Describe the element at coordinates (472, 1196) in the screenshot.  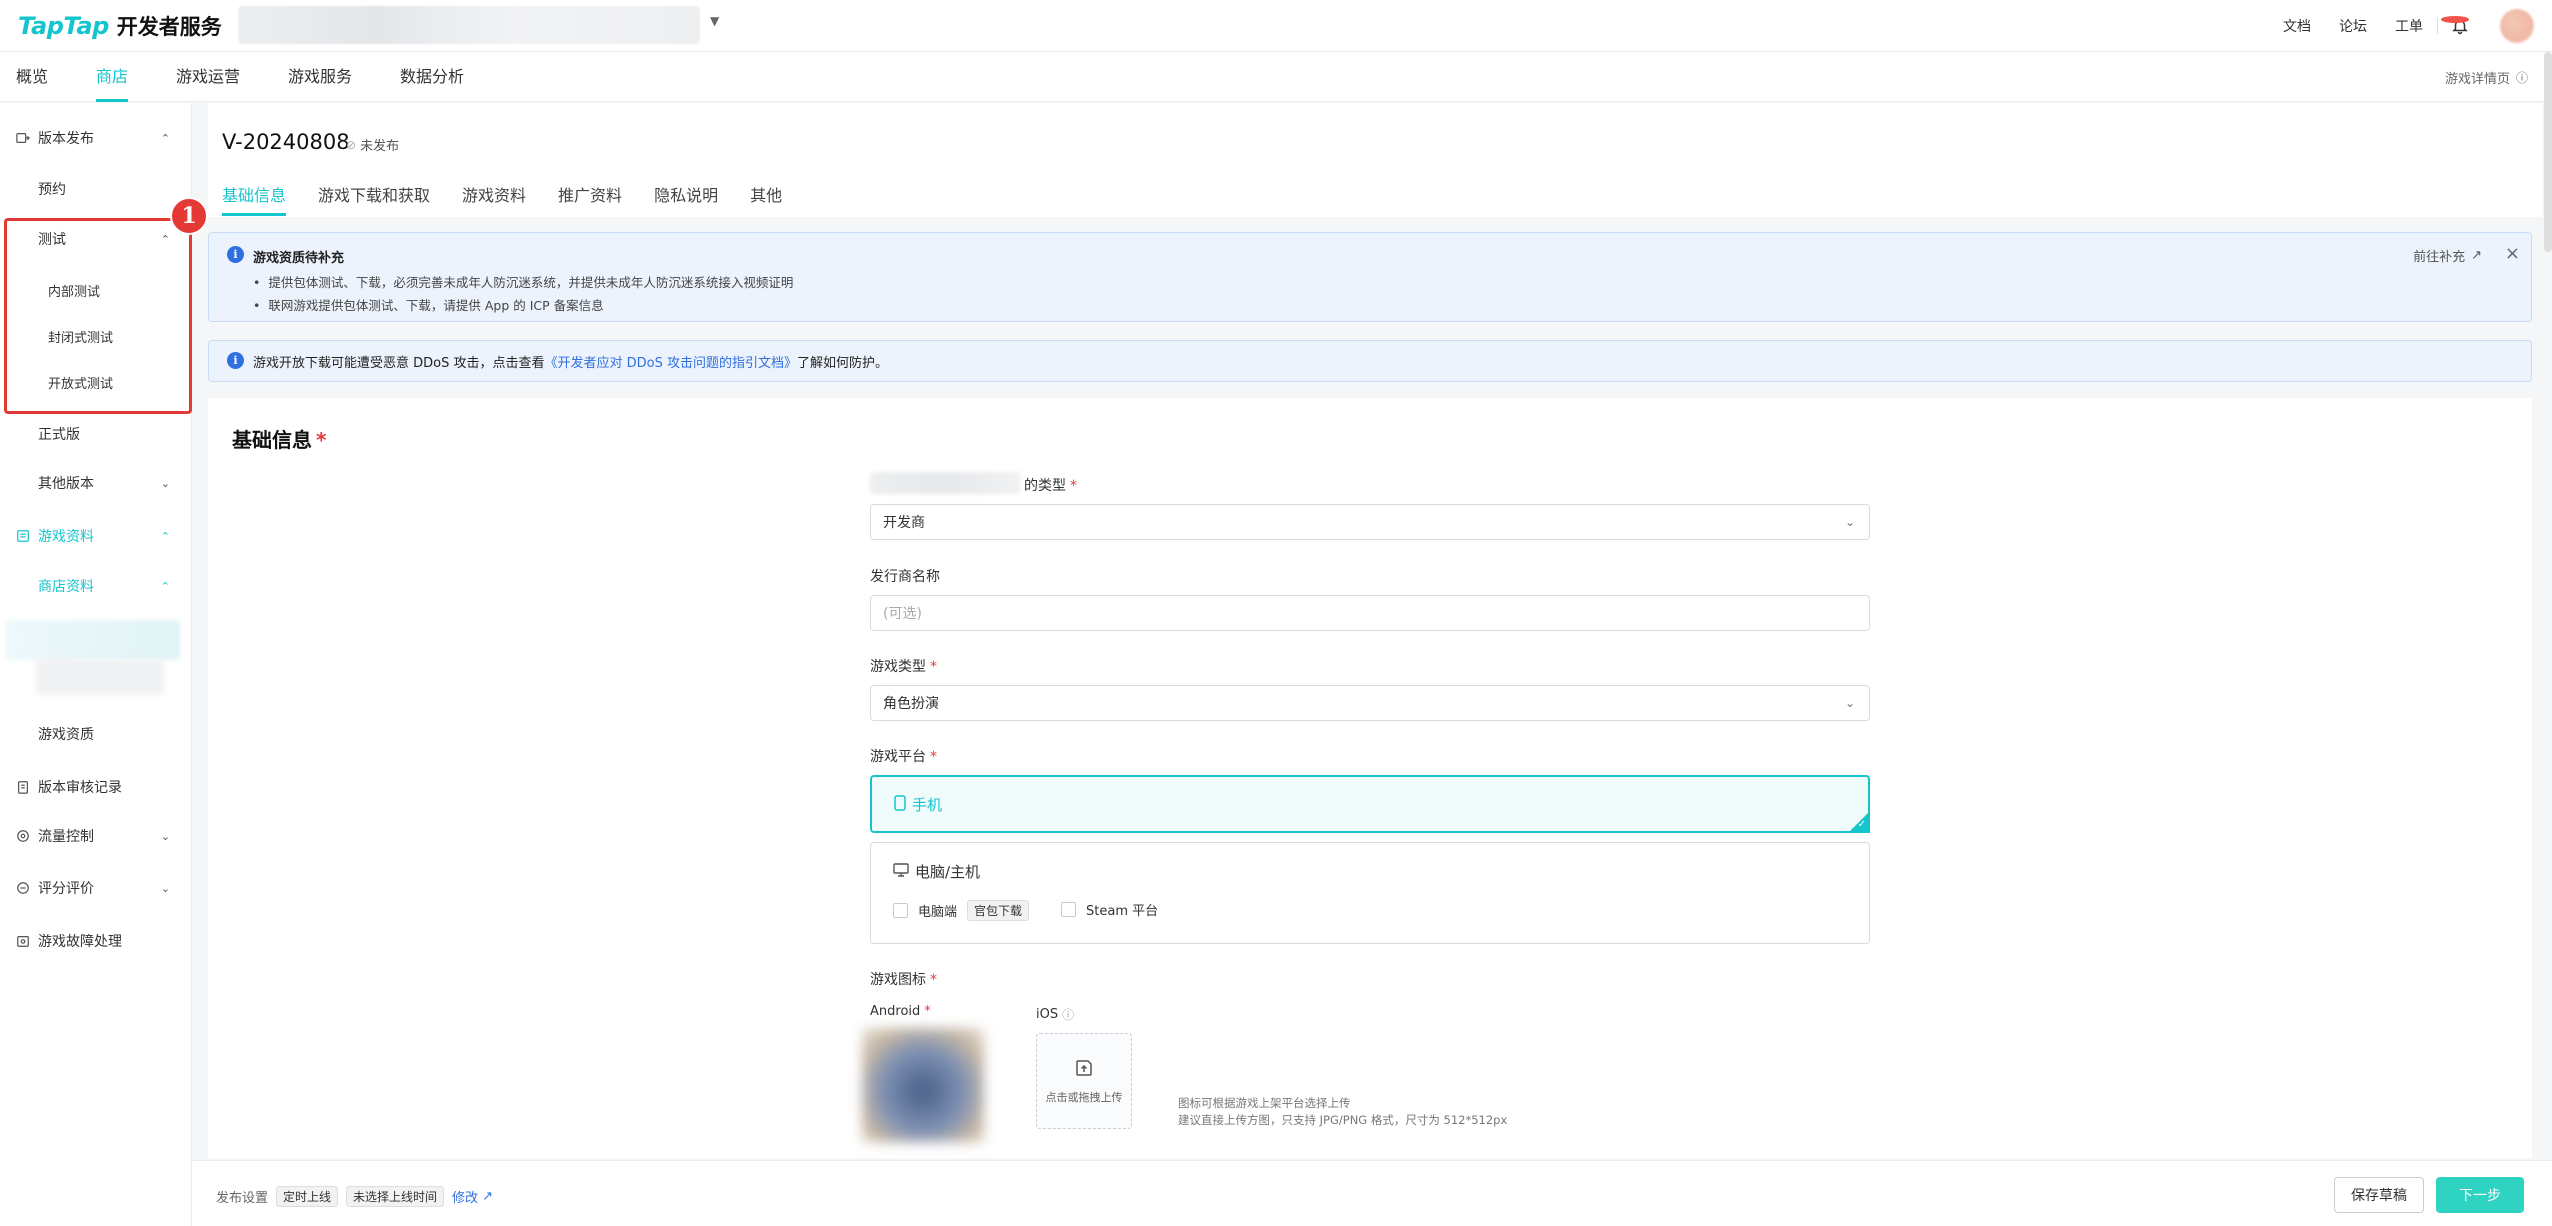
I see `edit-link: 修改 ↗` at that location.